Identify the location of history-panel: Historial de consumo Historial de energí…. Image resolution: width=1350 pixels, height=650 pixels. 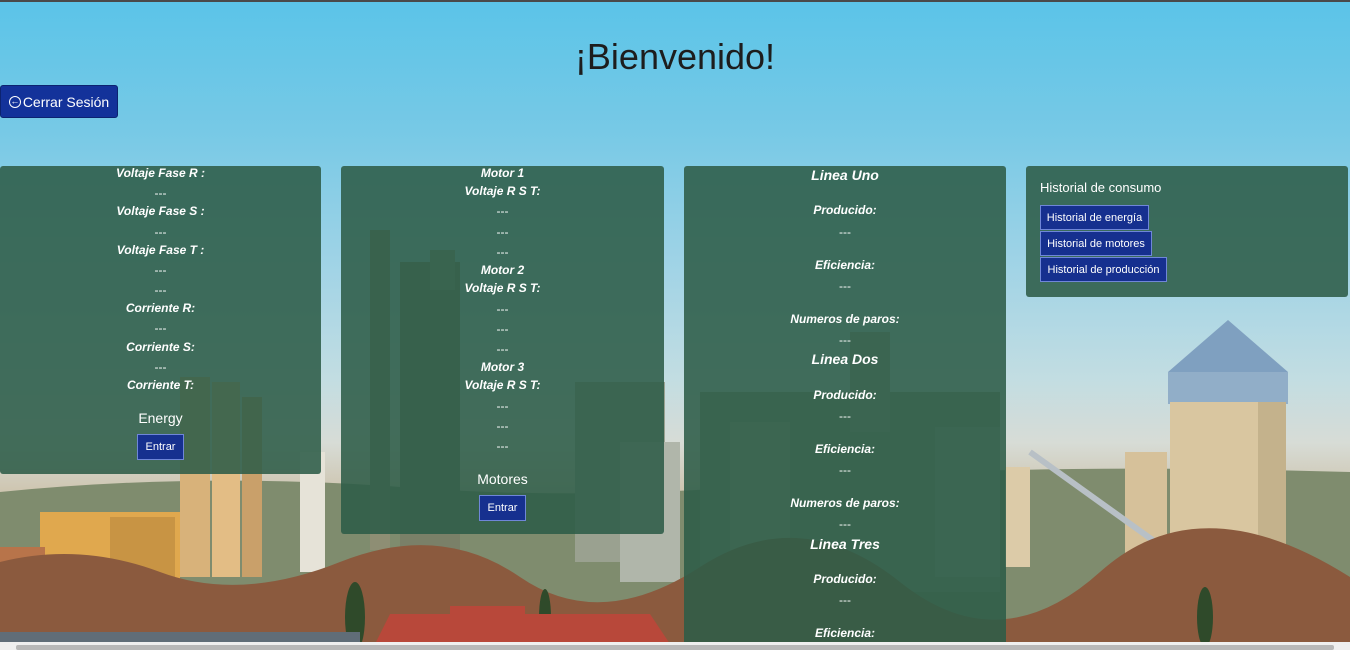
(1187, 231).